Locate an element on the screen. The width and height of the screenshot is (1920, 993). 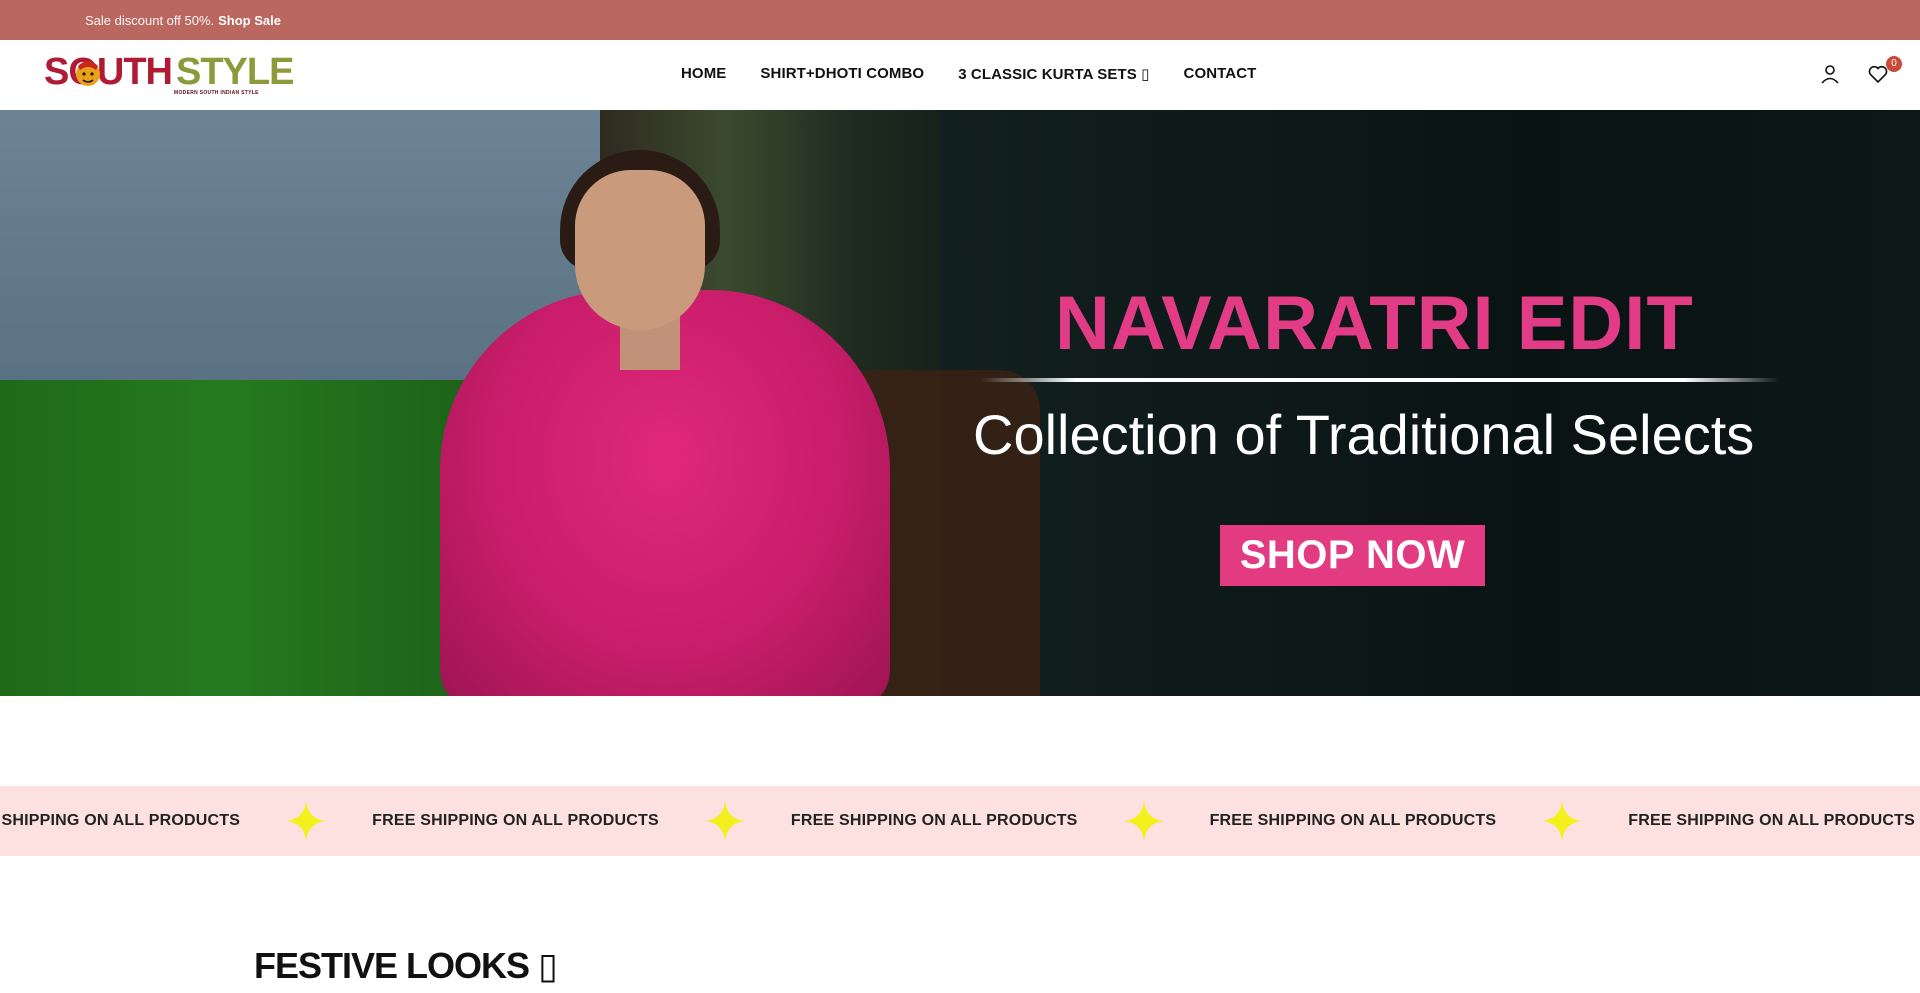
announcement-bar: Sale discount off 50%. Shop Sale is located at coordinates (960, 20).